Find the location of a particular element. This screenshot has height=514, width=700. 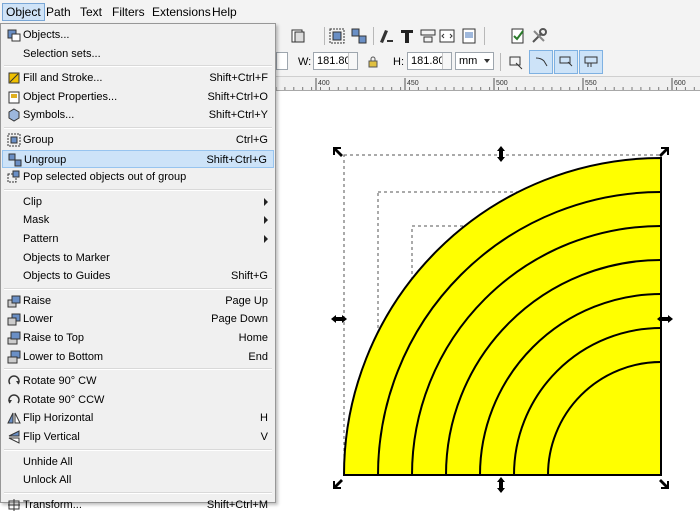

menu-item-shortcut: Page Down is located at coordinates (239, 319).